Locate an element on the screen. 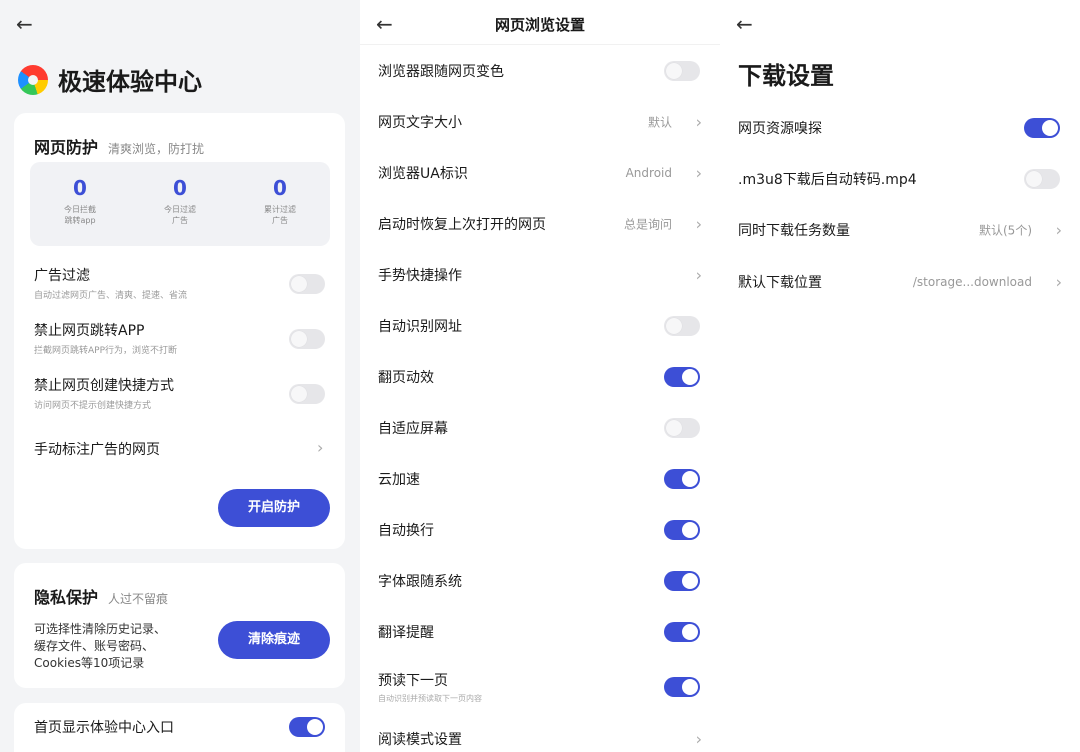  enable-protection-button: 开启防护 is located at coordinates (274, 508).